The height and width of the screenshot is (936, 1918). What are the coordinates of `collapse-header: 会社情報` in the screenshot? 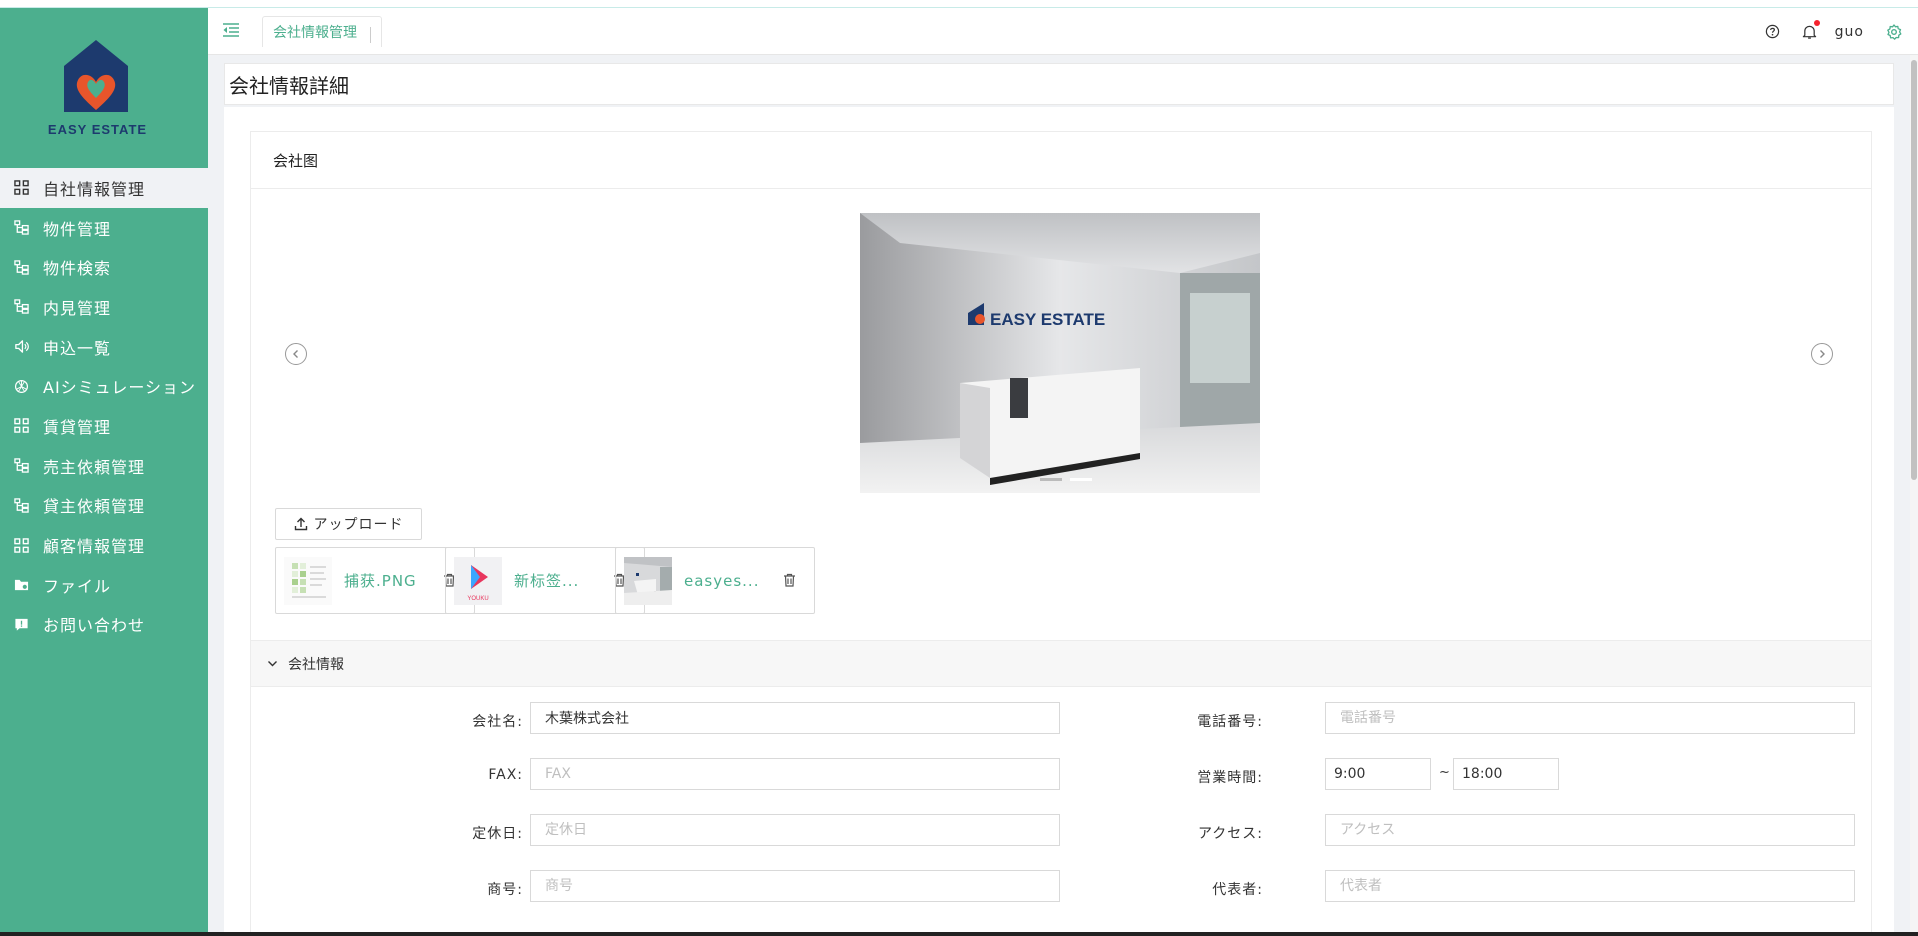 It's located at (1061, 664).